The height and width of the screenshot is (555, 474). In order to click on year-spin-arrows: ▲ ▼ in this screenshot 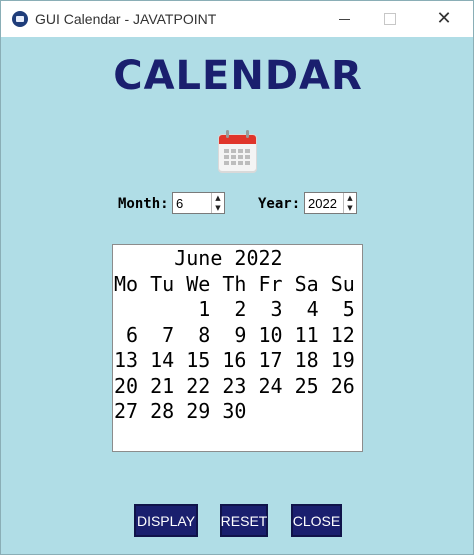, I will do `click(349, 203)`.